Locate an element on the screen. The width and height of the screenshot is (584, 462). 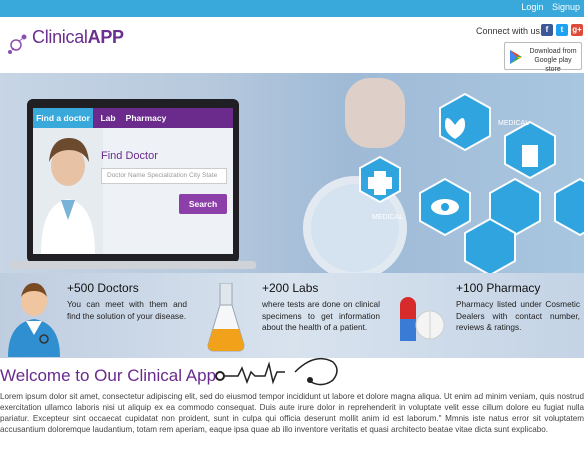
stat-doctors-title: +500 Doctors is located at coordinates (103, 288).